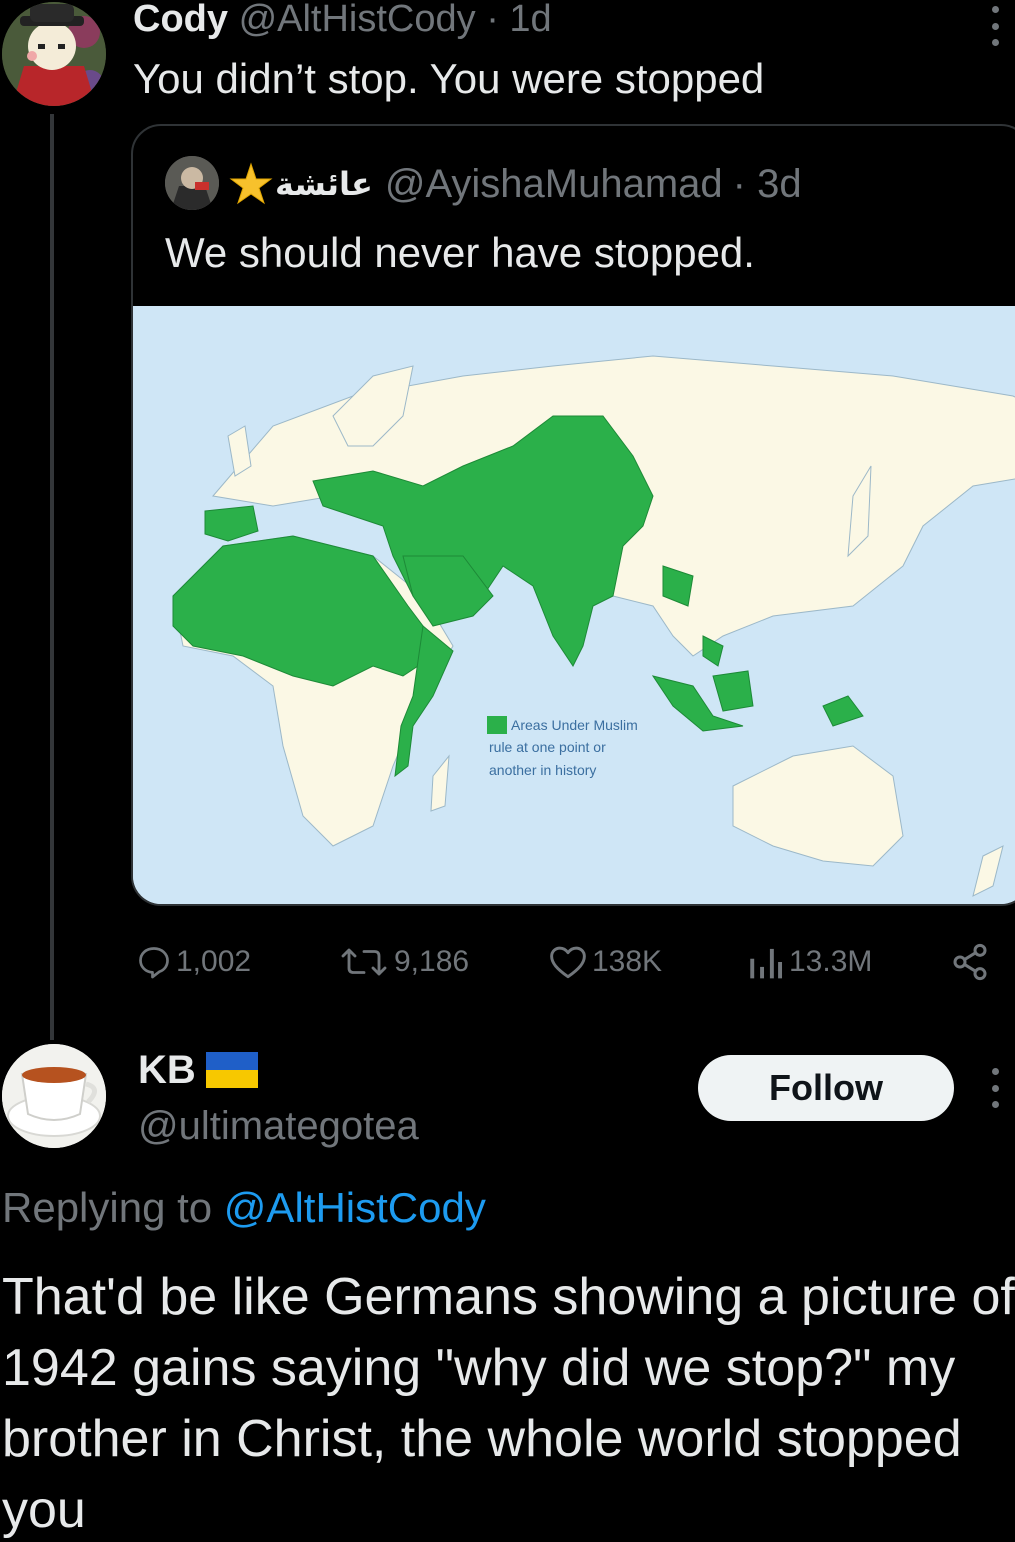 This screenshot has height=1542, width=1015. I want to click on legend-swatch, so click(497, 725).